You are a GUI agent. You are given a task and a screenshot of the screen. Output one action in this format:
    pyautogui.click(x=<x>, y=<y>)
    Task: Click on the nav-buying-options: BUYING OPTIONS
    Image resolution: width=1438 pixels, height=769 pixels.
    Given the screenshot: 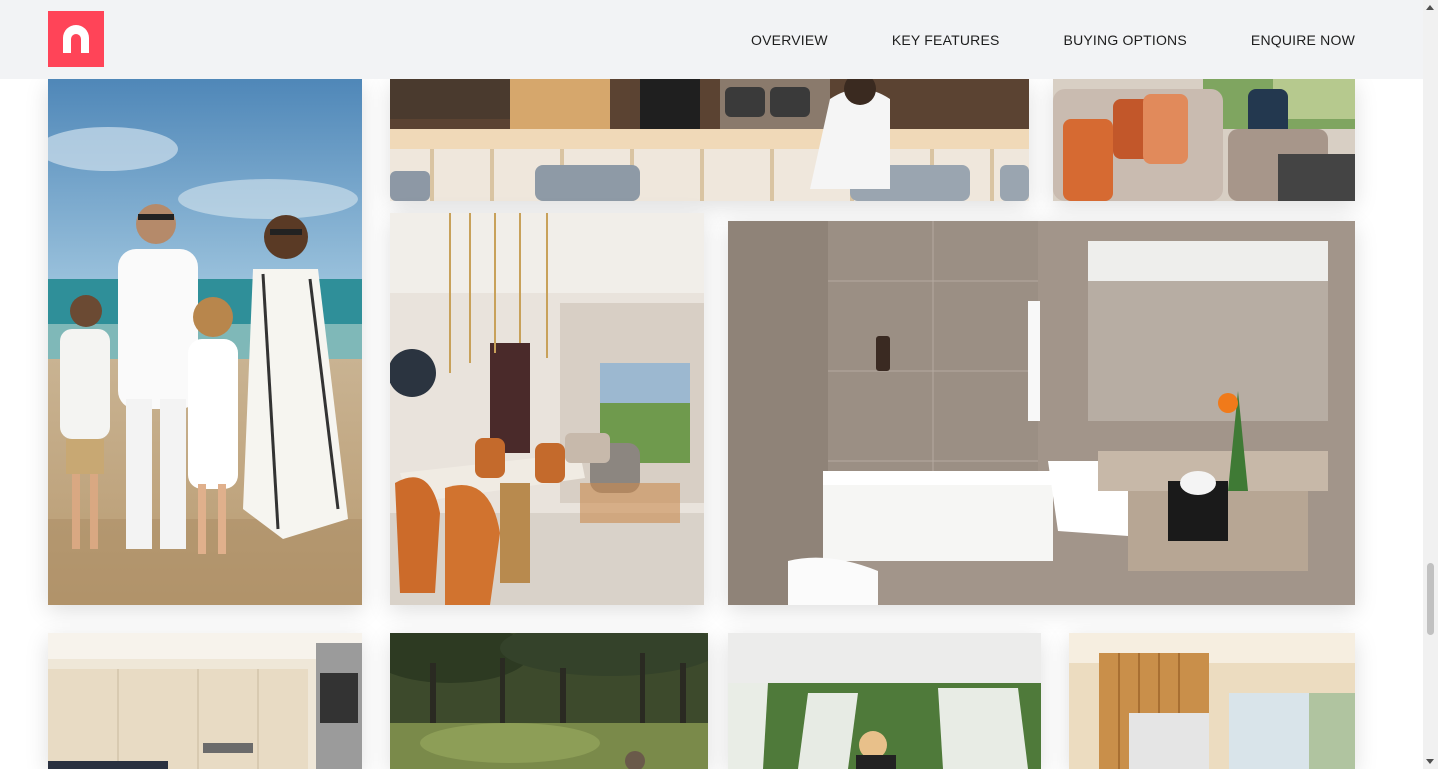 What is the action you would take?
    pyautogui.click(x=1125, y=40)
    